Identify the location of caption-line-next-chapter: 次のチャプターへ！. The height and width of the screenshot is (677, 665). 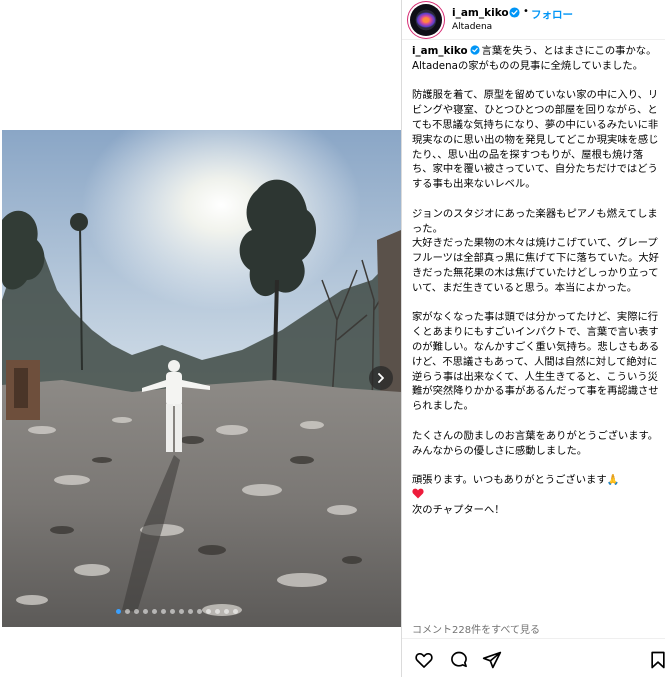
(458, 509).